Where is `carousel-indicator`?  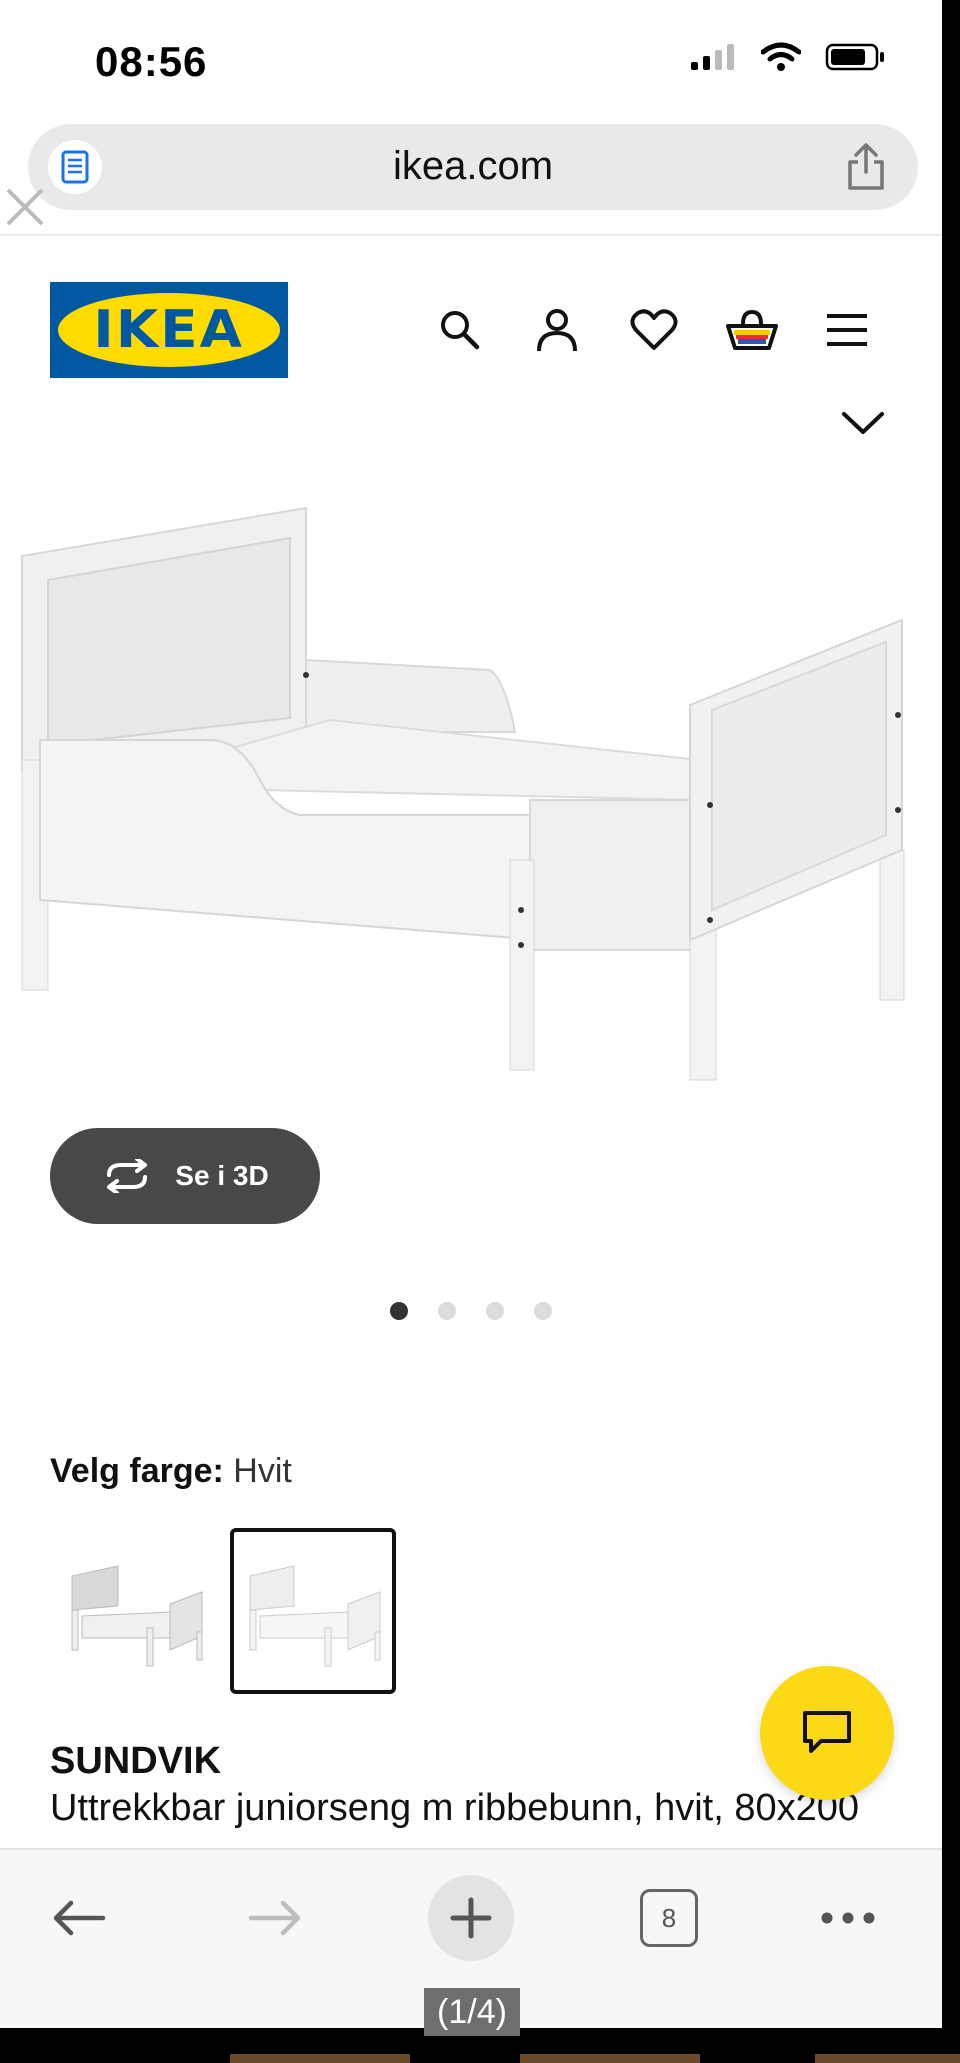
carousel-indicator is located at coordinates (471, 1311).